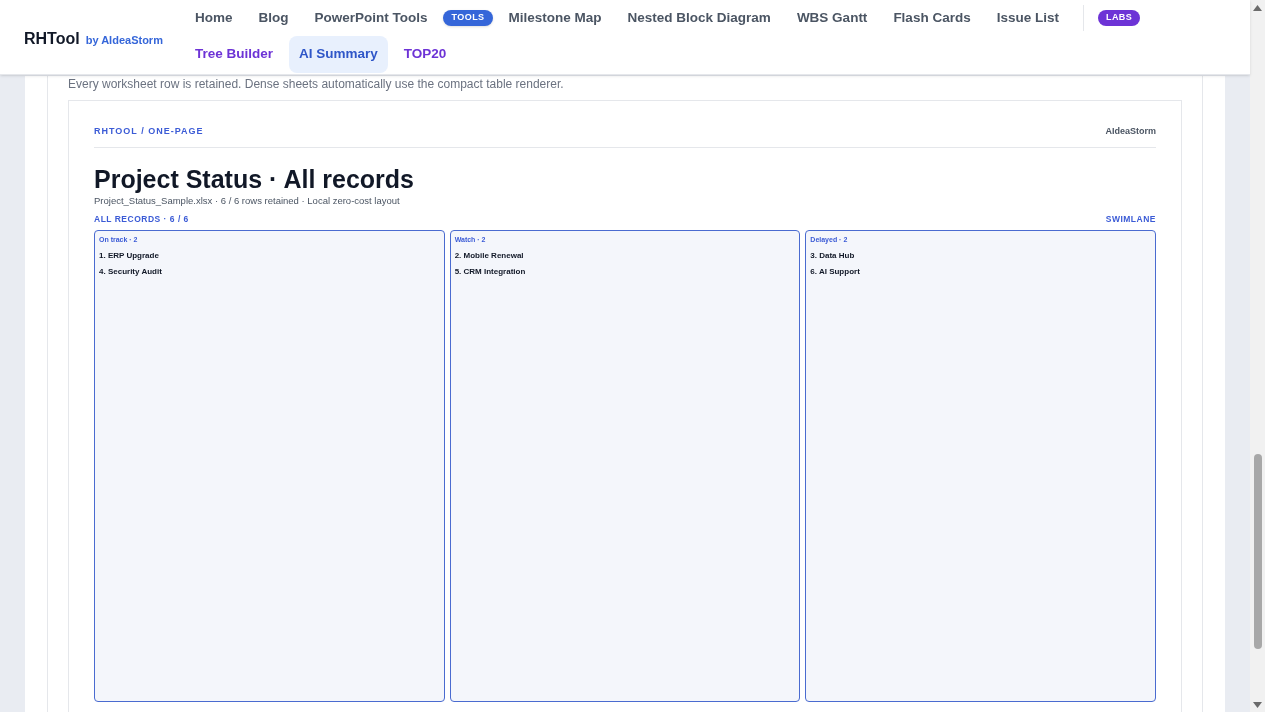 The width and height of the screenshot is (1265, 712). I want to click on nav-link: TOP20, so click(425, 54).